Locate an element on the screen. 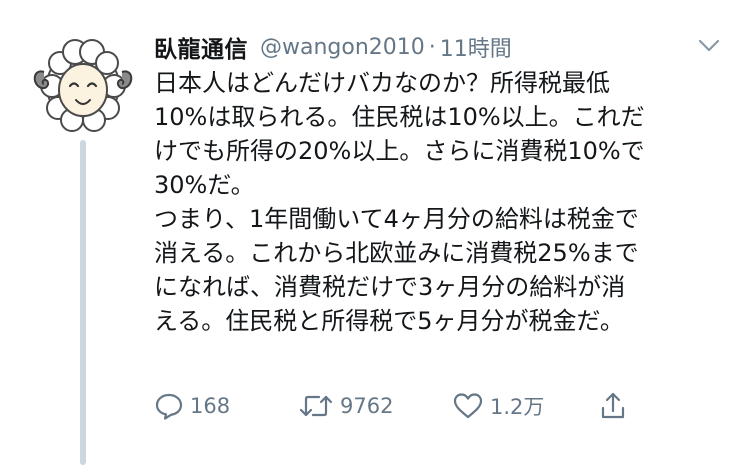 The image size is (750, 465). heart-icon is located at coordinates (468, 406).